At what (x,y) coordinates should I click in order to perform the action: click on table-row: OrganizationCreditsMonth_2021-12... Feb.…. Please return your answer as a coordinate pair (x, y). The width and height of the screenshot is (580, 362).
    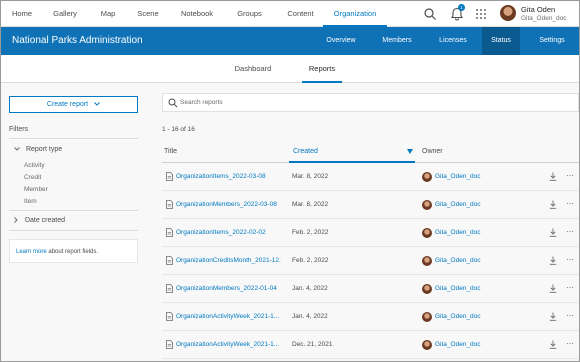
    Looking at the image, I should click on (370, 261).